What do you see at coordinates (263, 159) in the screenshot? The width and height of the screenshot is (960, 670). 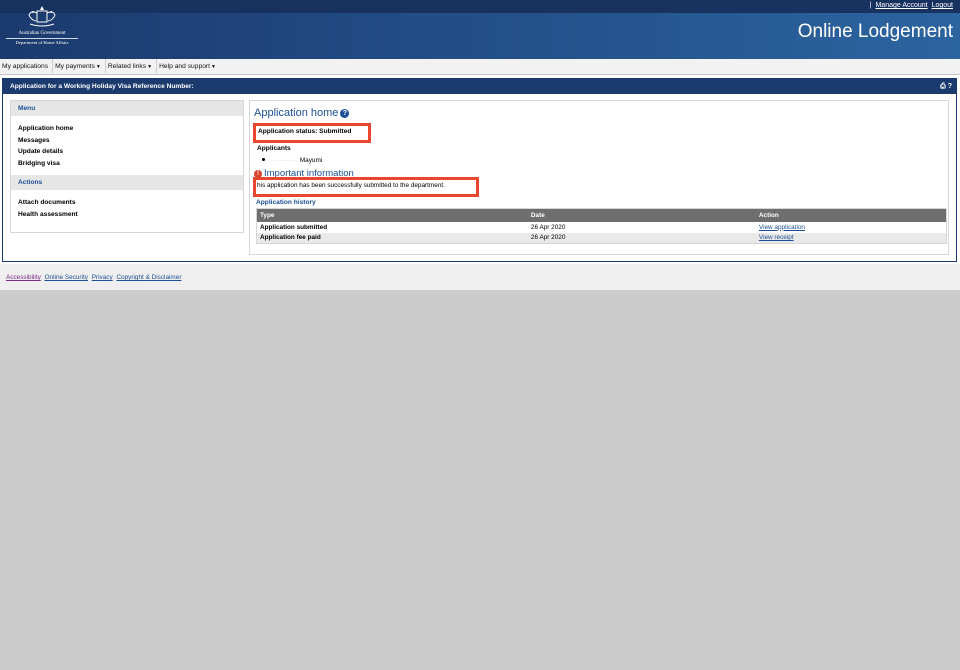 I see `bullet-icon` at bounding box center [263, 159].